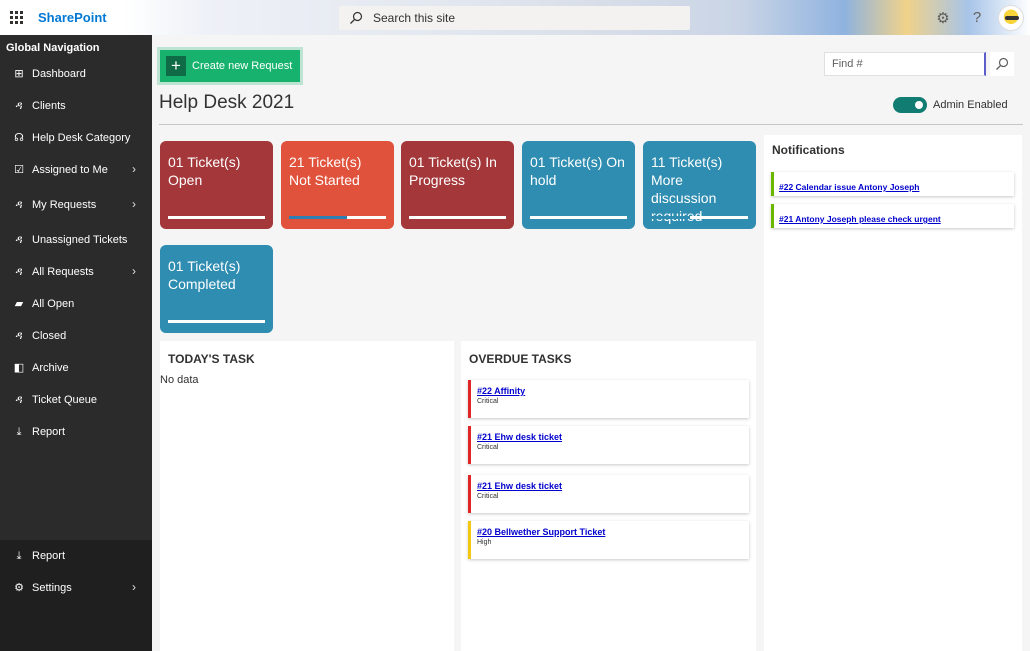 Image resolution: width=1030 pixels, height=651 pixels. What do you see at coordinates (242, 66) in the screenshot?
I see `create-request-label: Create new Request` at bounding box center [242, 66].